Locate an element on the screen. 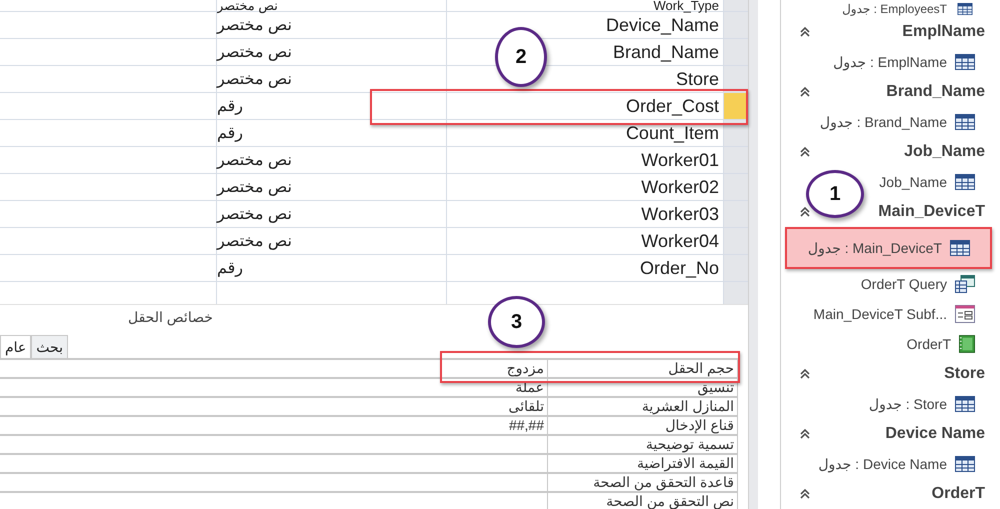 This screenshot has width=1000, height=509. group-header: Device Name is located at coordinates (890, 434).